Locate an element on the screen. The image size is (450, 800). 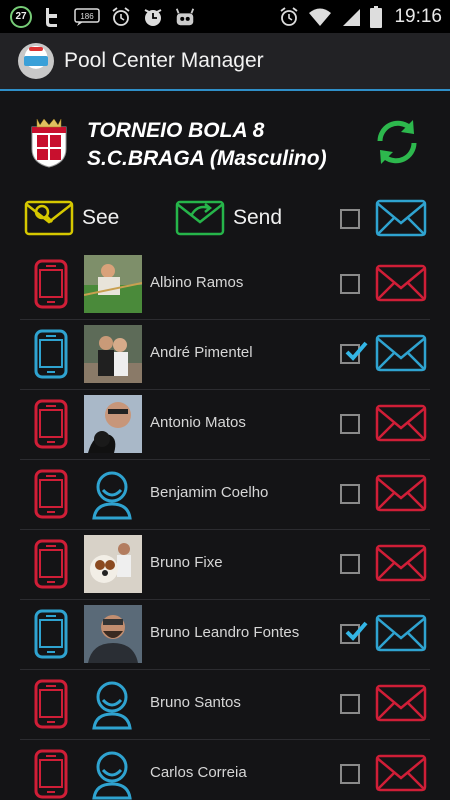
see-label: See is located at coordinates (101, 217).